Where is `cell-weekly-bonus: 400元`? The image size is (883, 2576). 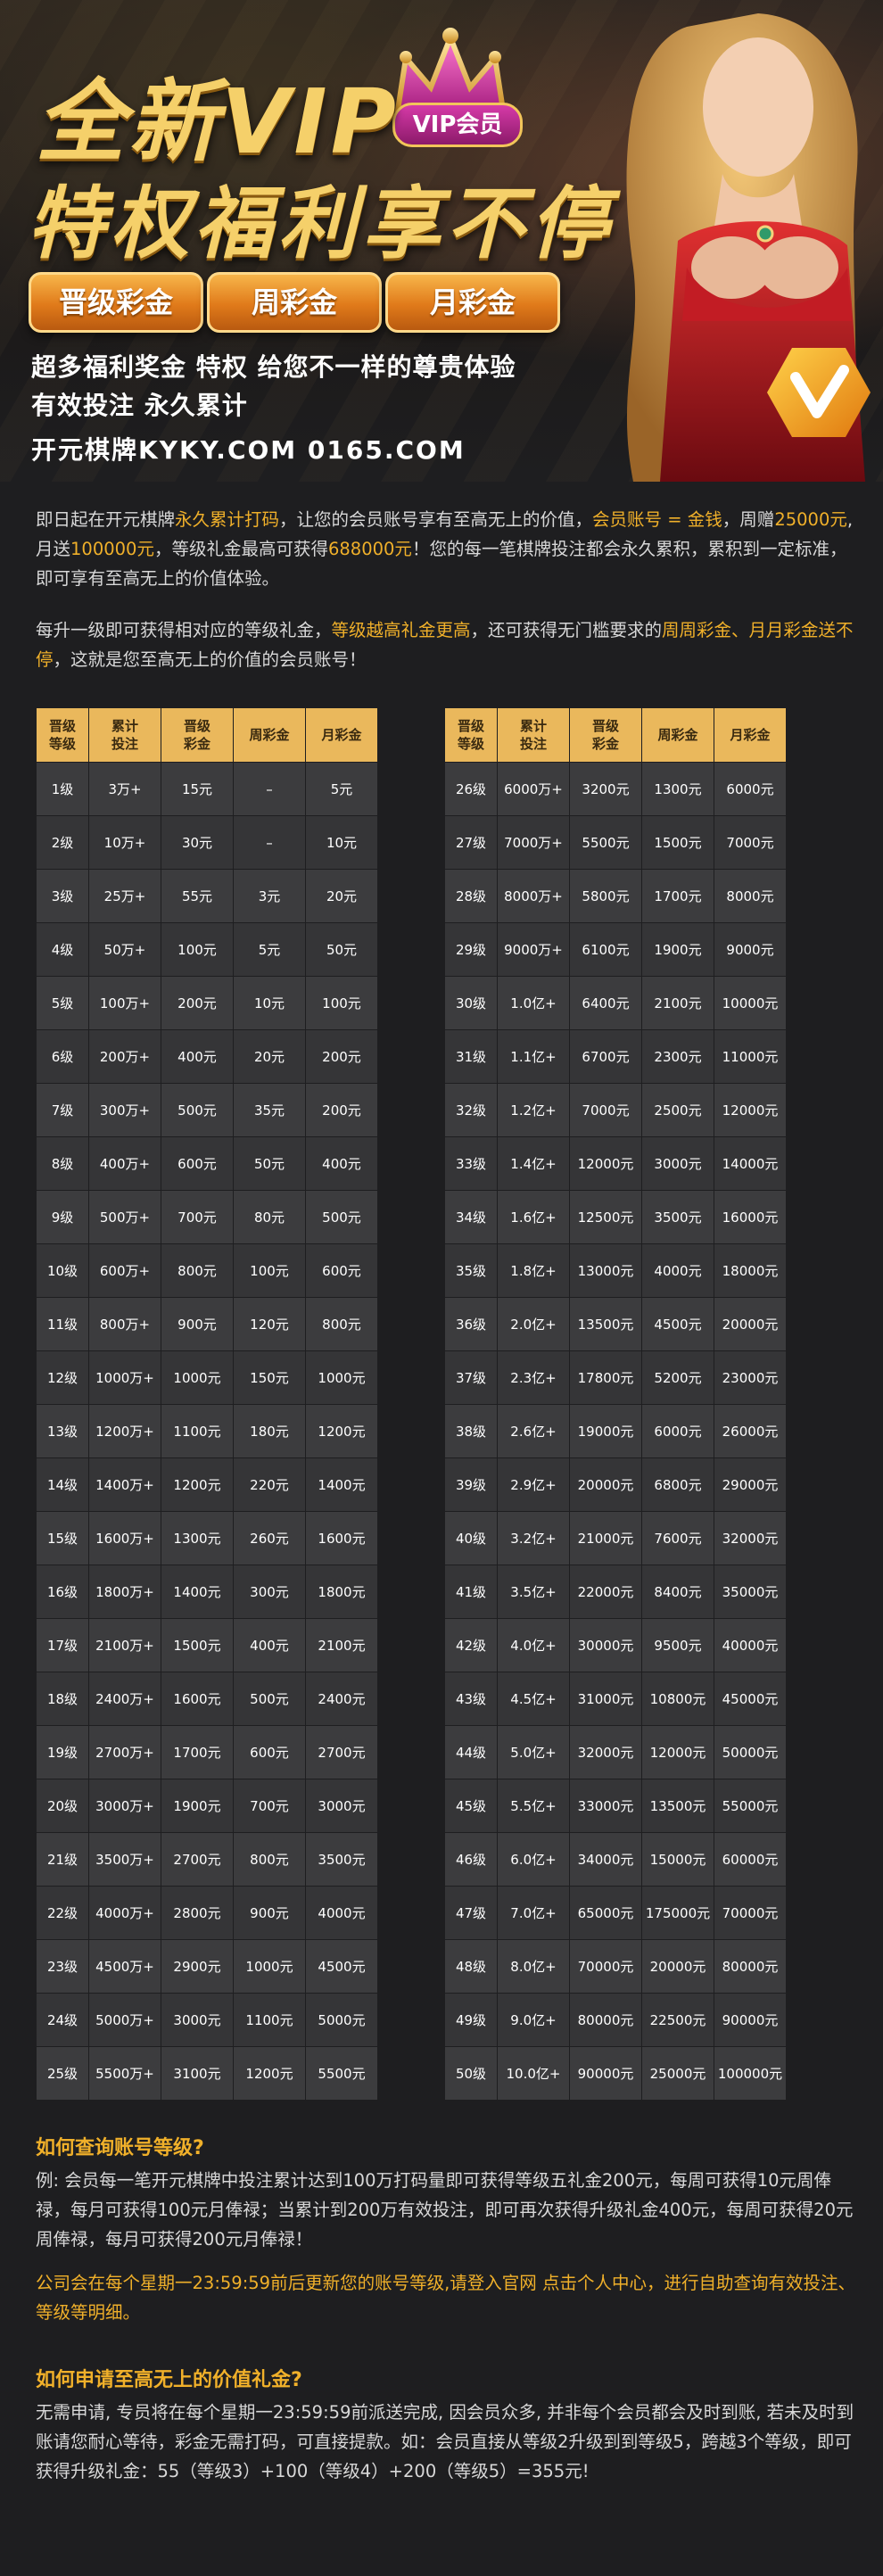
cell-weekly-bonus: 400元 is located at coordinates (269, 1645).